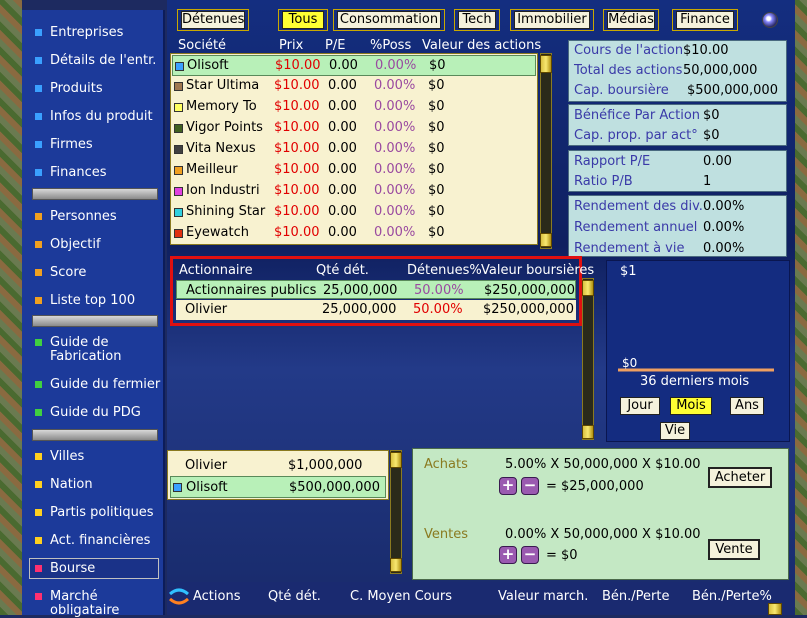 The height and width of the screenshot is (618, 807). Describe the element at coordinates (396, 512) in the screenshot. I see `holders-scrollbar` at that location.